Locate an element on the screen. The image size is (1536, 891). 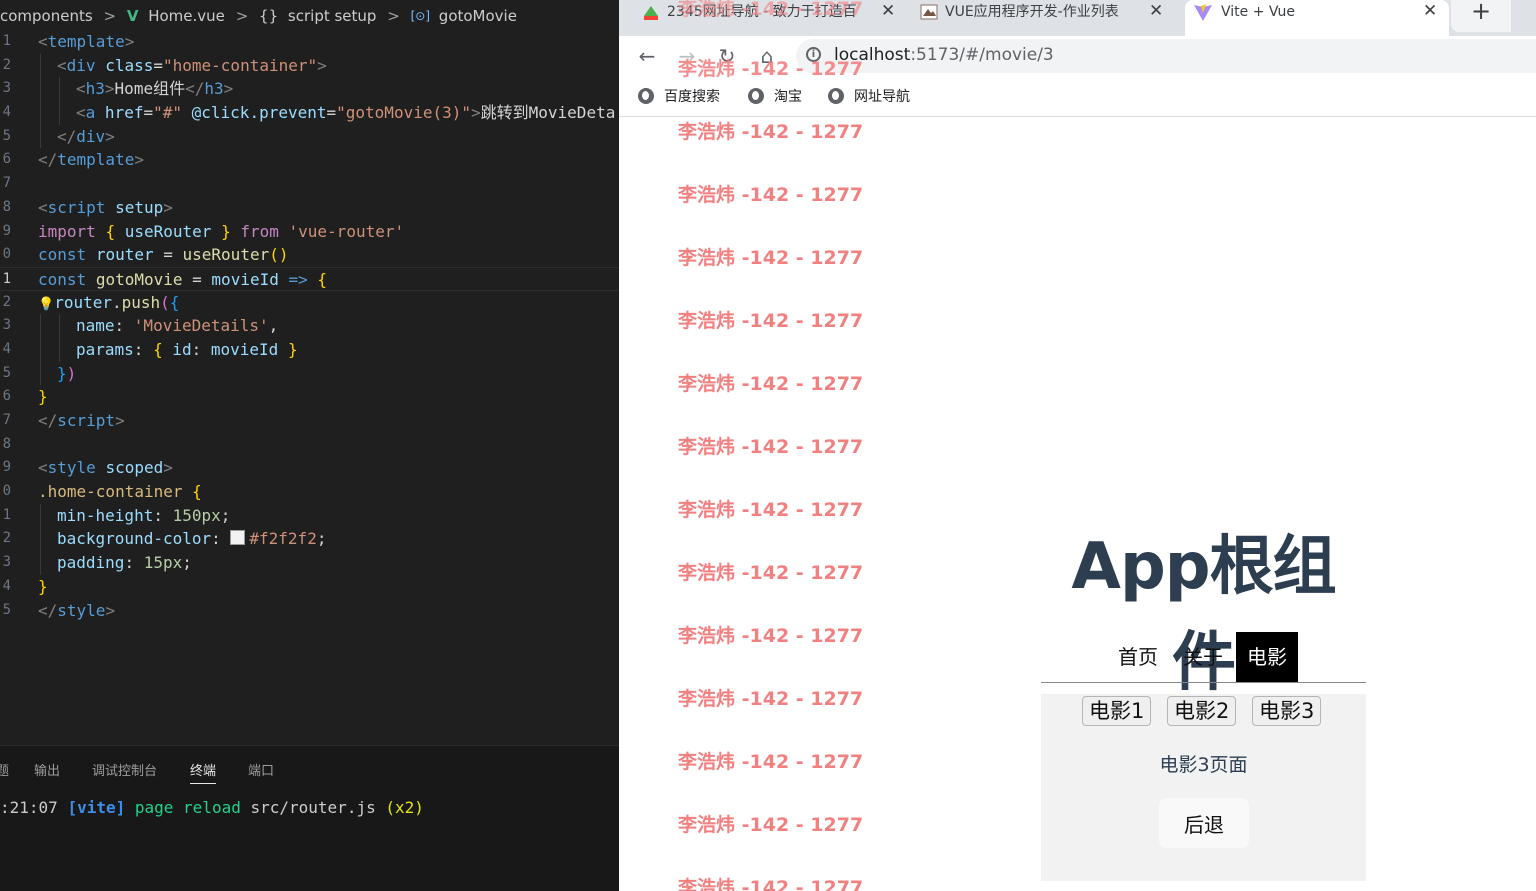
movie-container: 电影1 电影2 电影3 电影3页面 后退 is located at coordinates (1203, 787).